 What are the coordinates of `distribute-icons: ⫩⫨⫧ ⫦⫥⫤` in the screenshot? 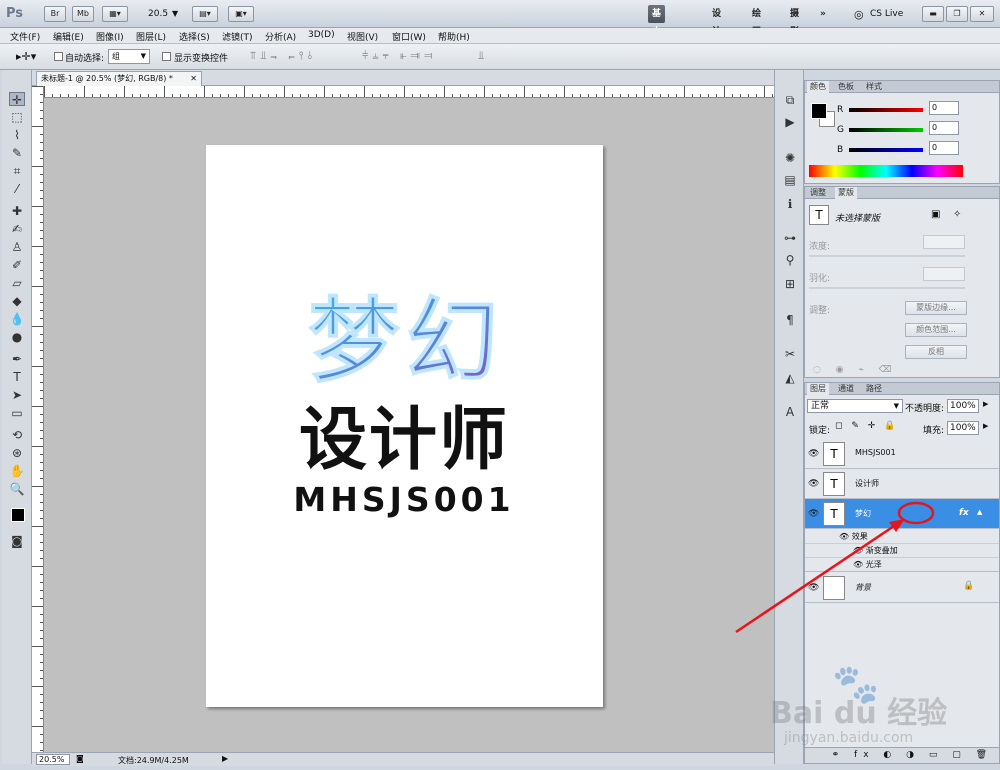 It's located at (399, 56).